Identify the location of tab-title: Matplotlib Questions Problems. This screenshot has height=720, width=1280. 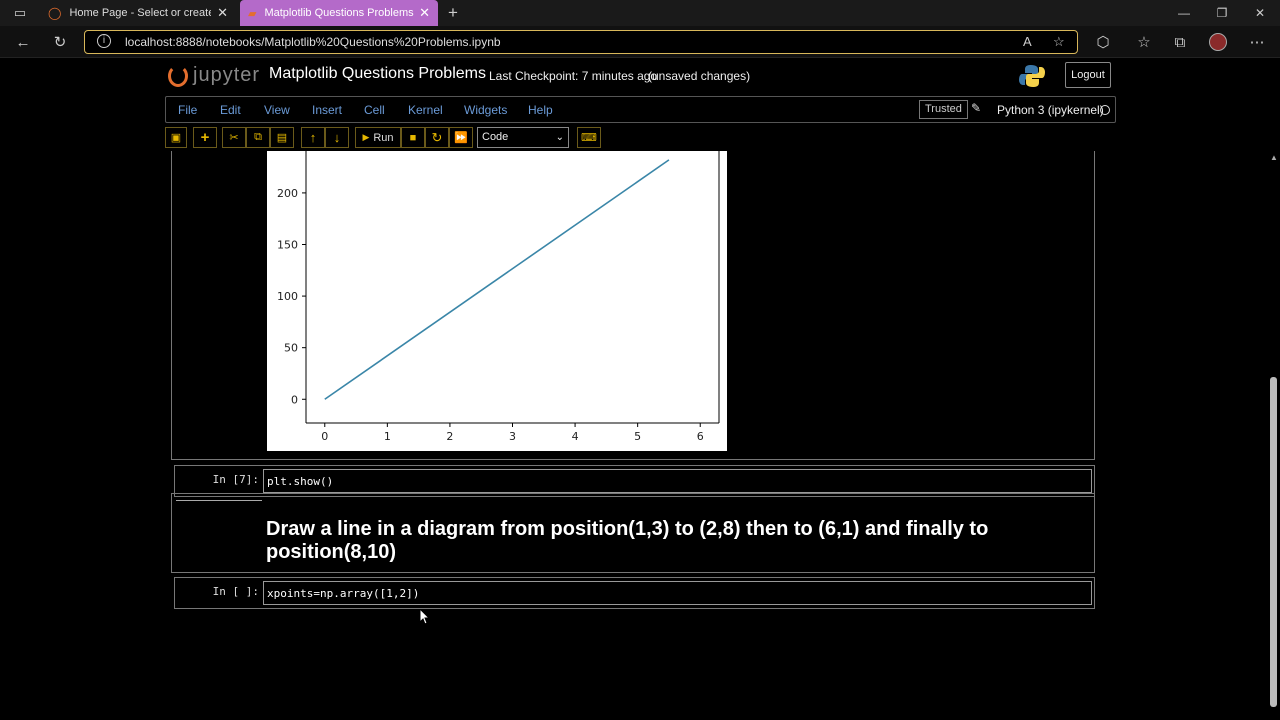
(339, 13).